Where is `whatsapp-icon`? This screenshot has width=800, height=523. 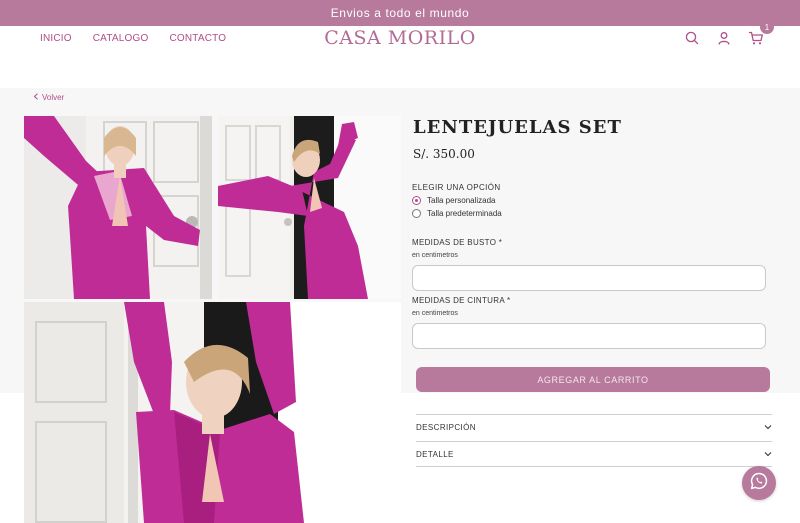 whatsapp-icon is located at coordinates (759, 483).